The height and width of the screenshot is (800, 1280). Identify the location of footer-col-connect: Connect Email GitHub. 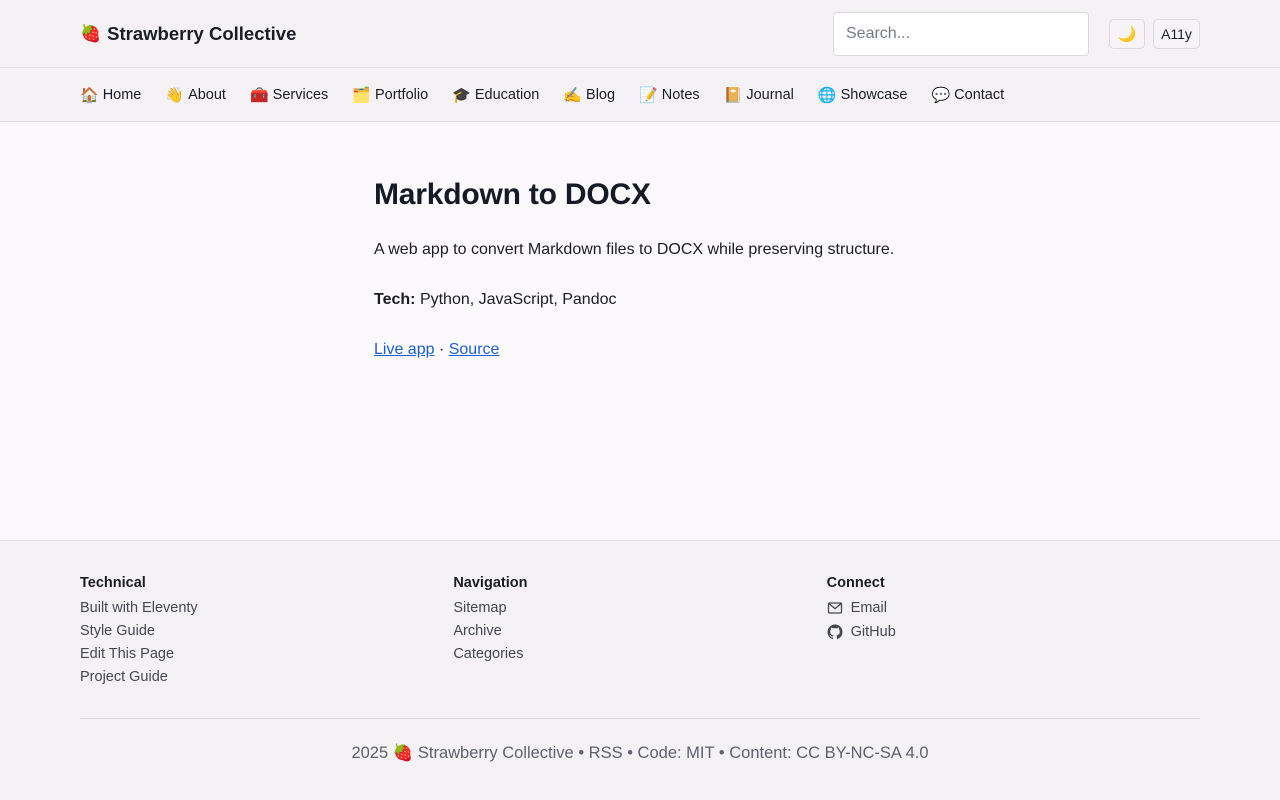
(1013, 633).